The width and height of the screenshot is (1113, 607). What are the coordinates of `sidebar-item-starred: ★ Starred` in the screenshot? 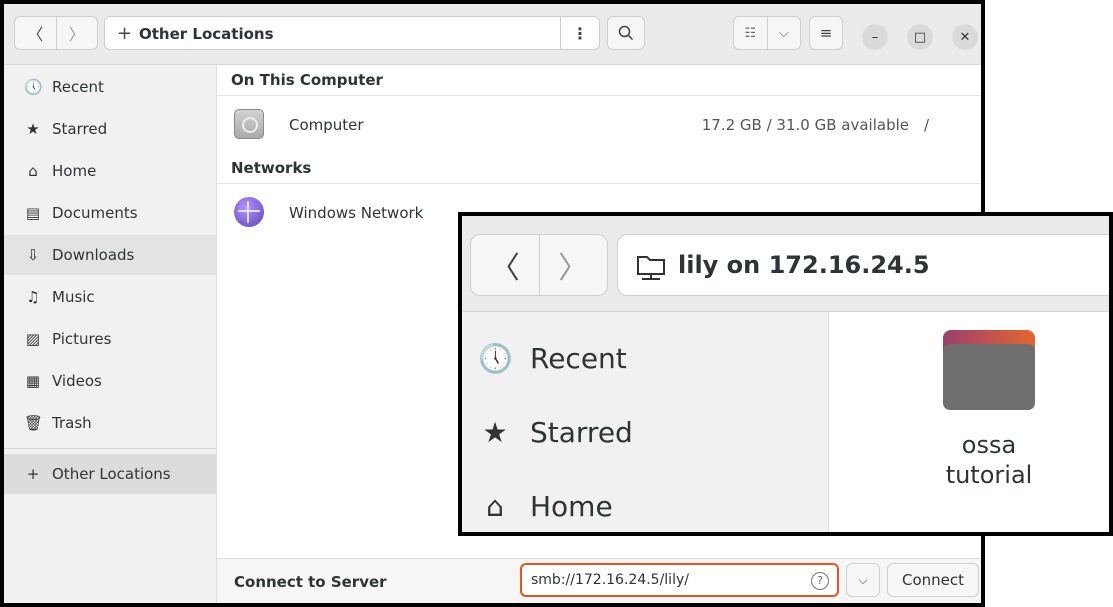 It's located at (110, 129).